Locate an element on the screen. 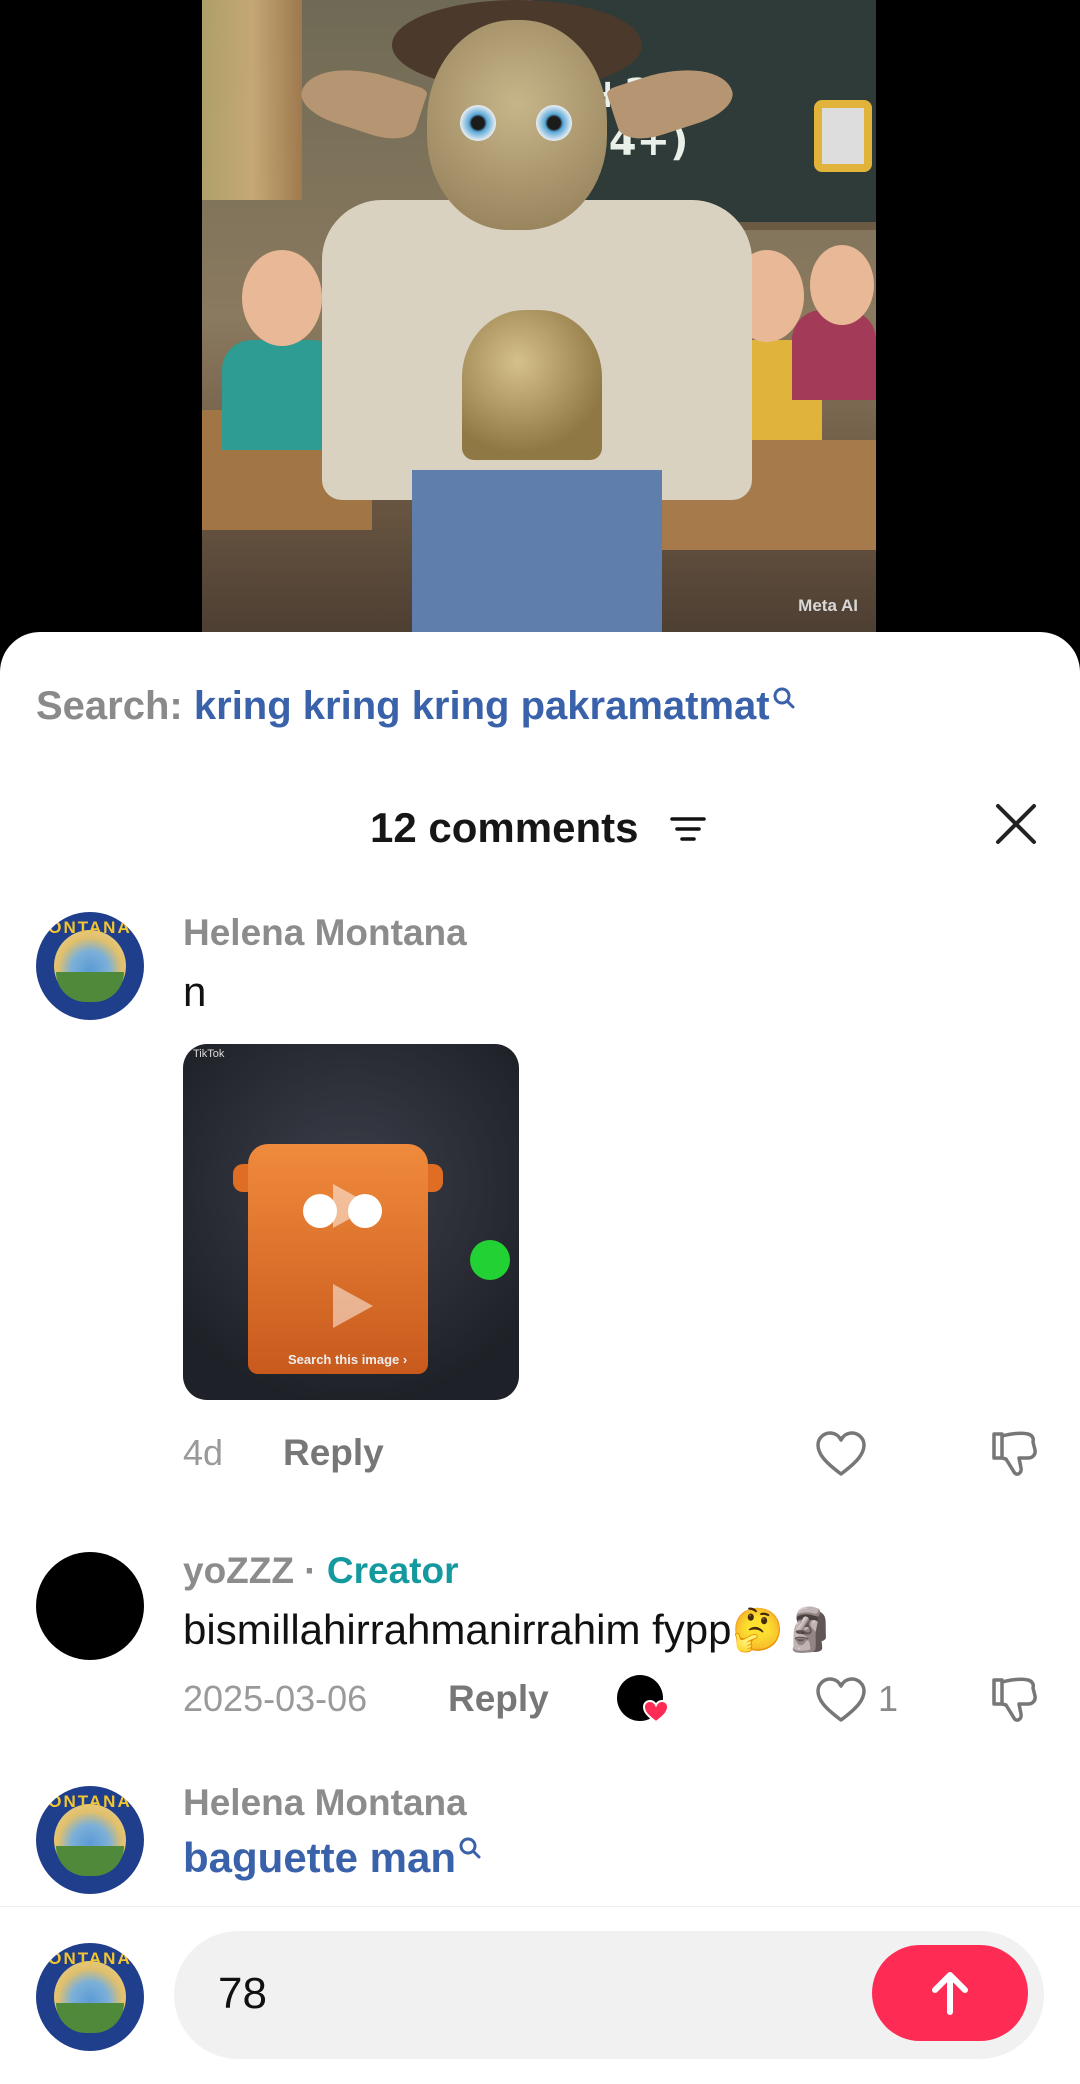 The height and width of the screenshot is (2084, 1080). goblin-pants is located at coordinates (537, 551).